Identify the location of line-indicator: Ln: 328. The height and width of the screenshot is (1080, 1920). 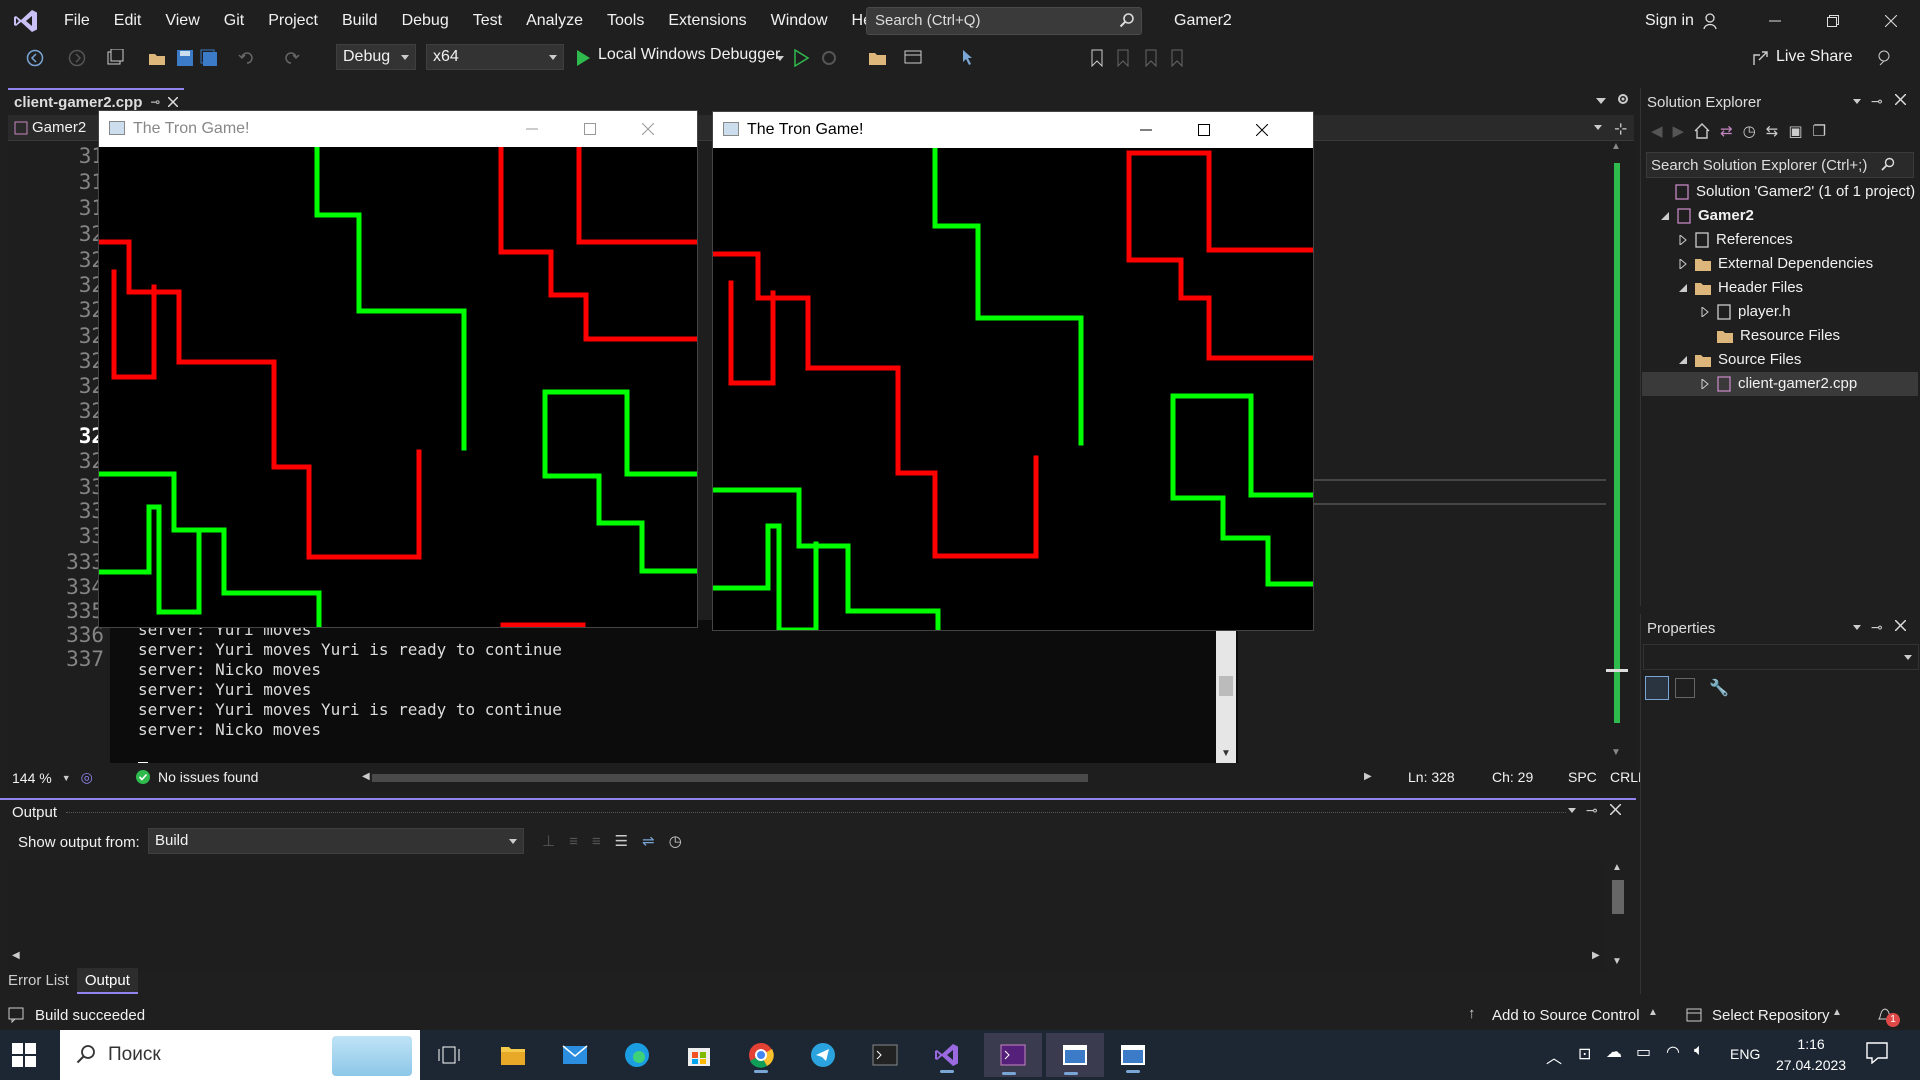
(1431, 777).